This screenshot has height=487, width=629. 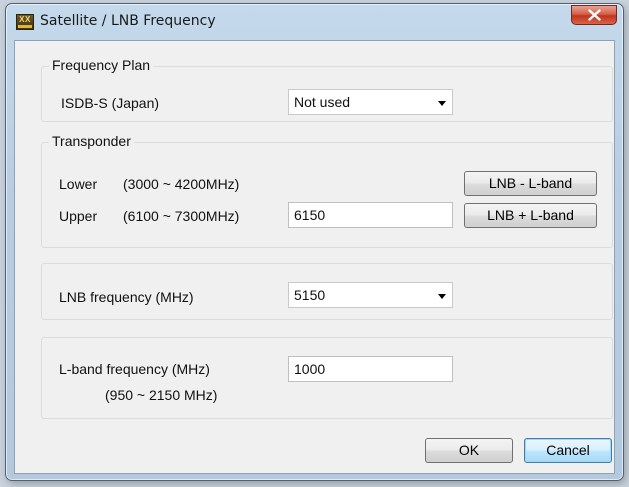 I want to click on lnb-minus-lband-button: LNB - L-band, so click(x=530, y=183).